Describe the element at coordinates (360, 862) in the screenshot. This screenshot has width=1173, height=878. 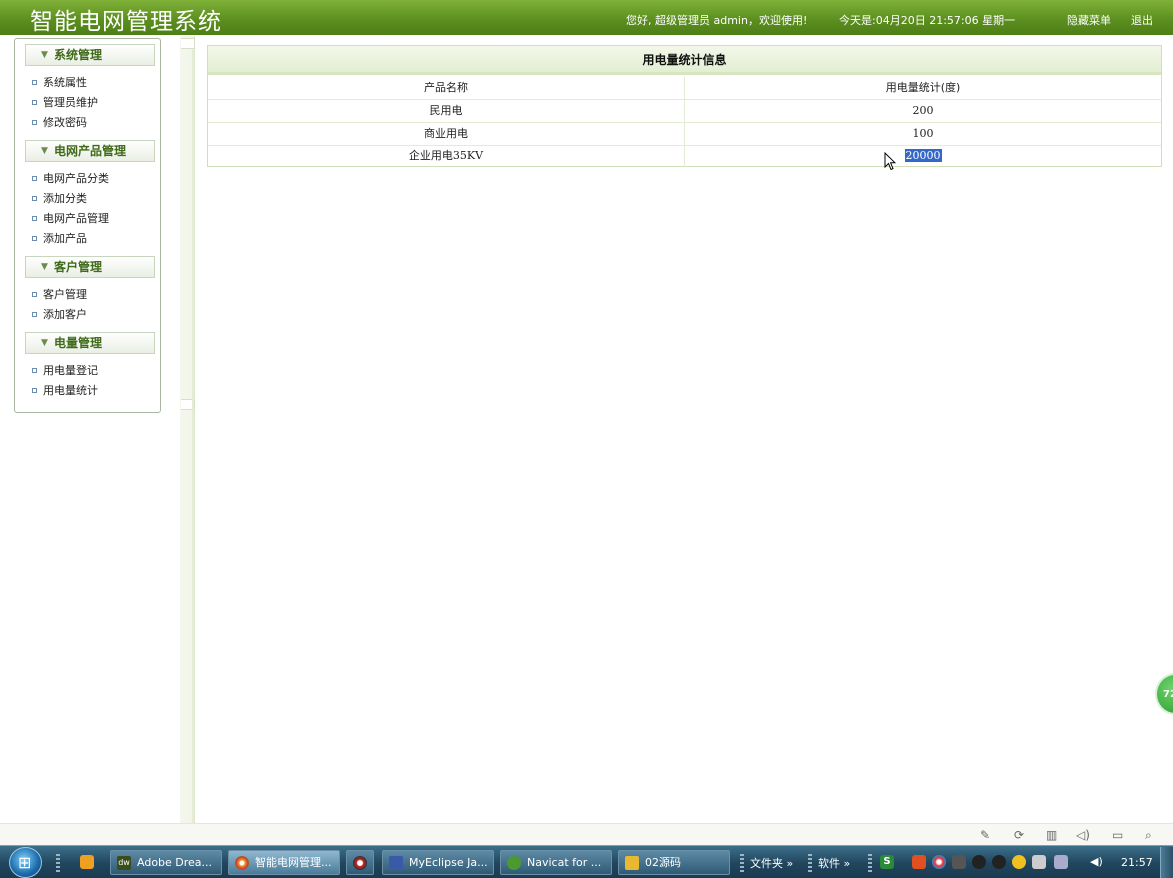
I see `taskbar-button-app` at that location.